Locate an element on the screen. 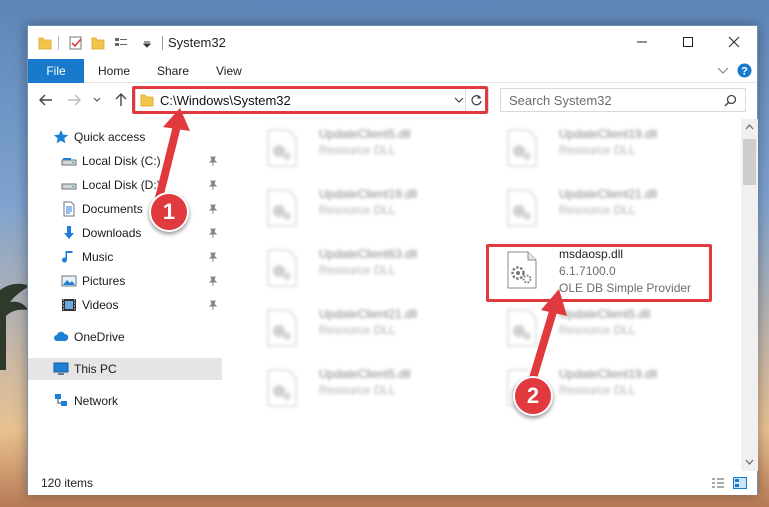 Image resolution: width=769 pixels, height=507 pixels. documents-icon is located at coordinates (69, 209).